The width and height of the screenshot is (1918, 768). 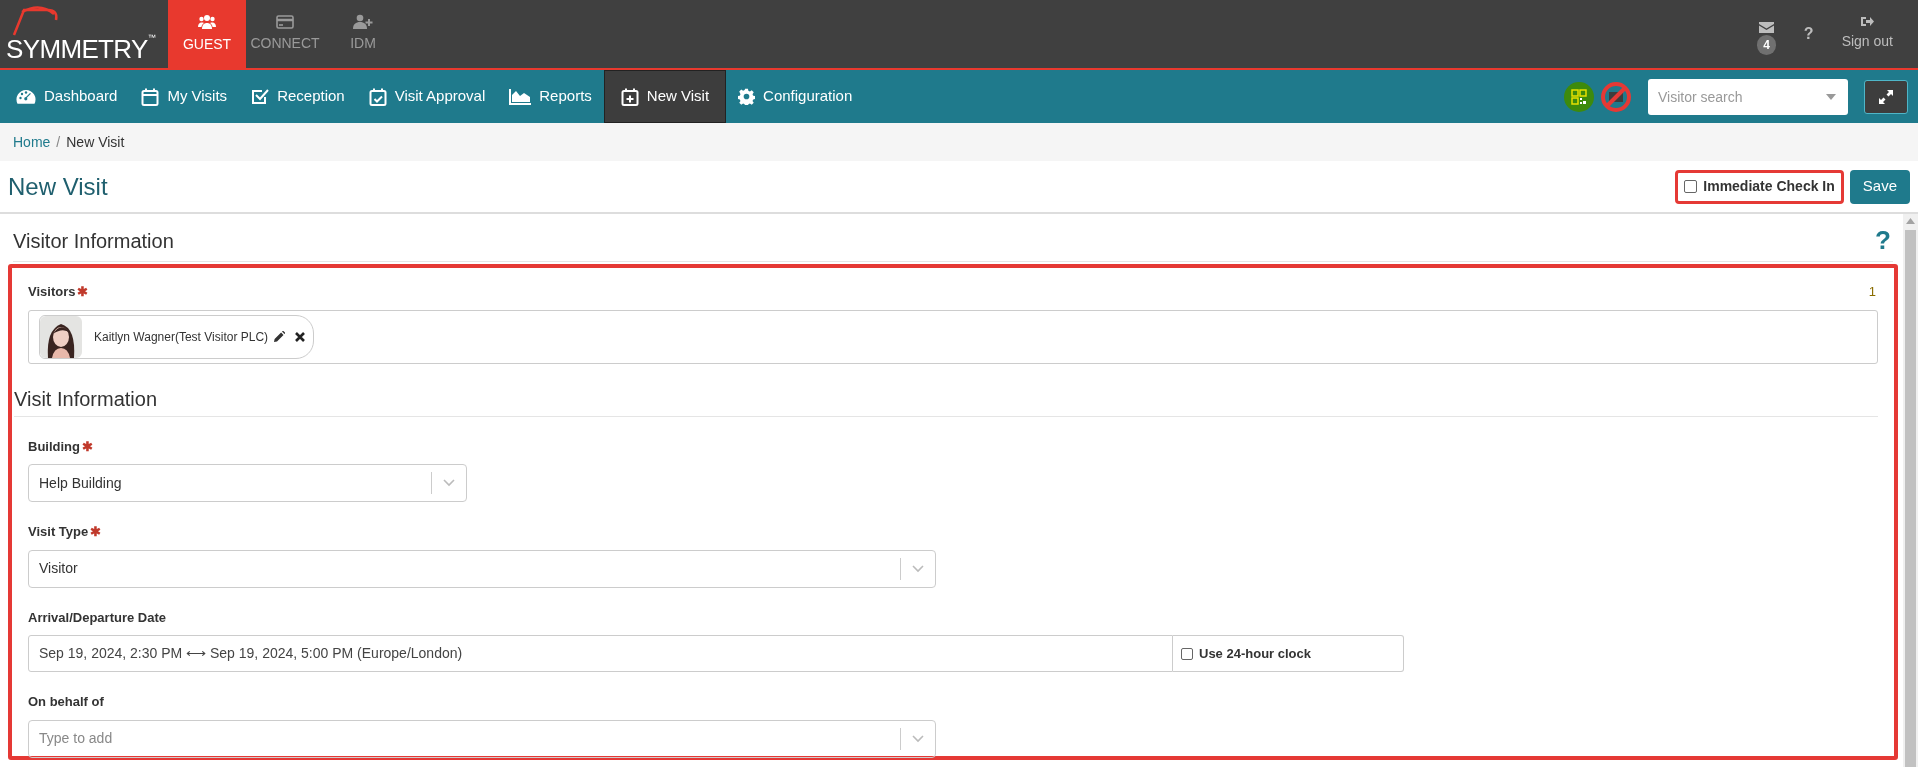 I want to click on page-title: New Visit, so click(x=58, y=186).